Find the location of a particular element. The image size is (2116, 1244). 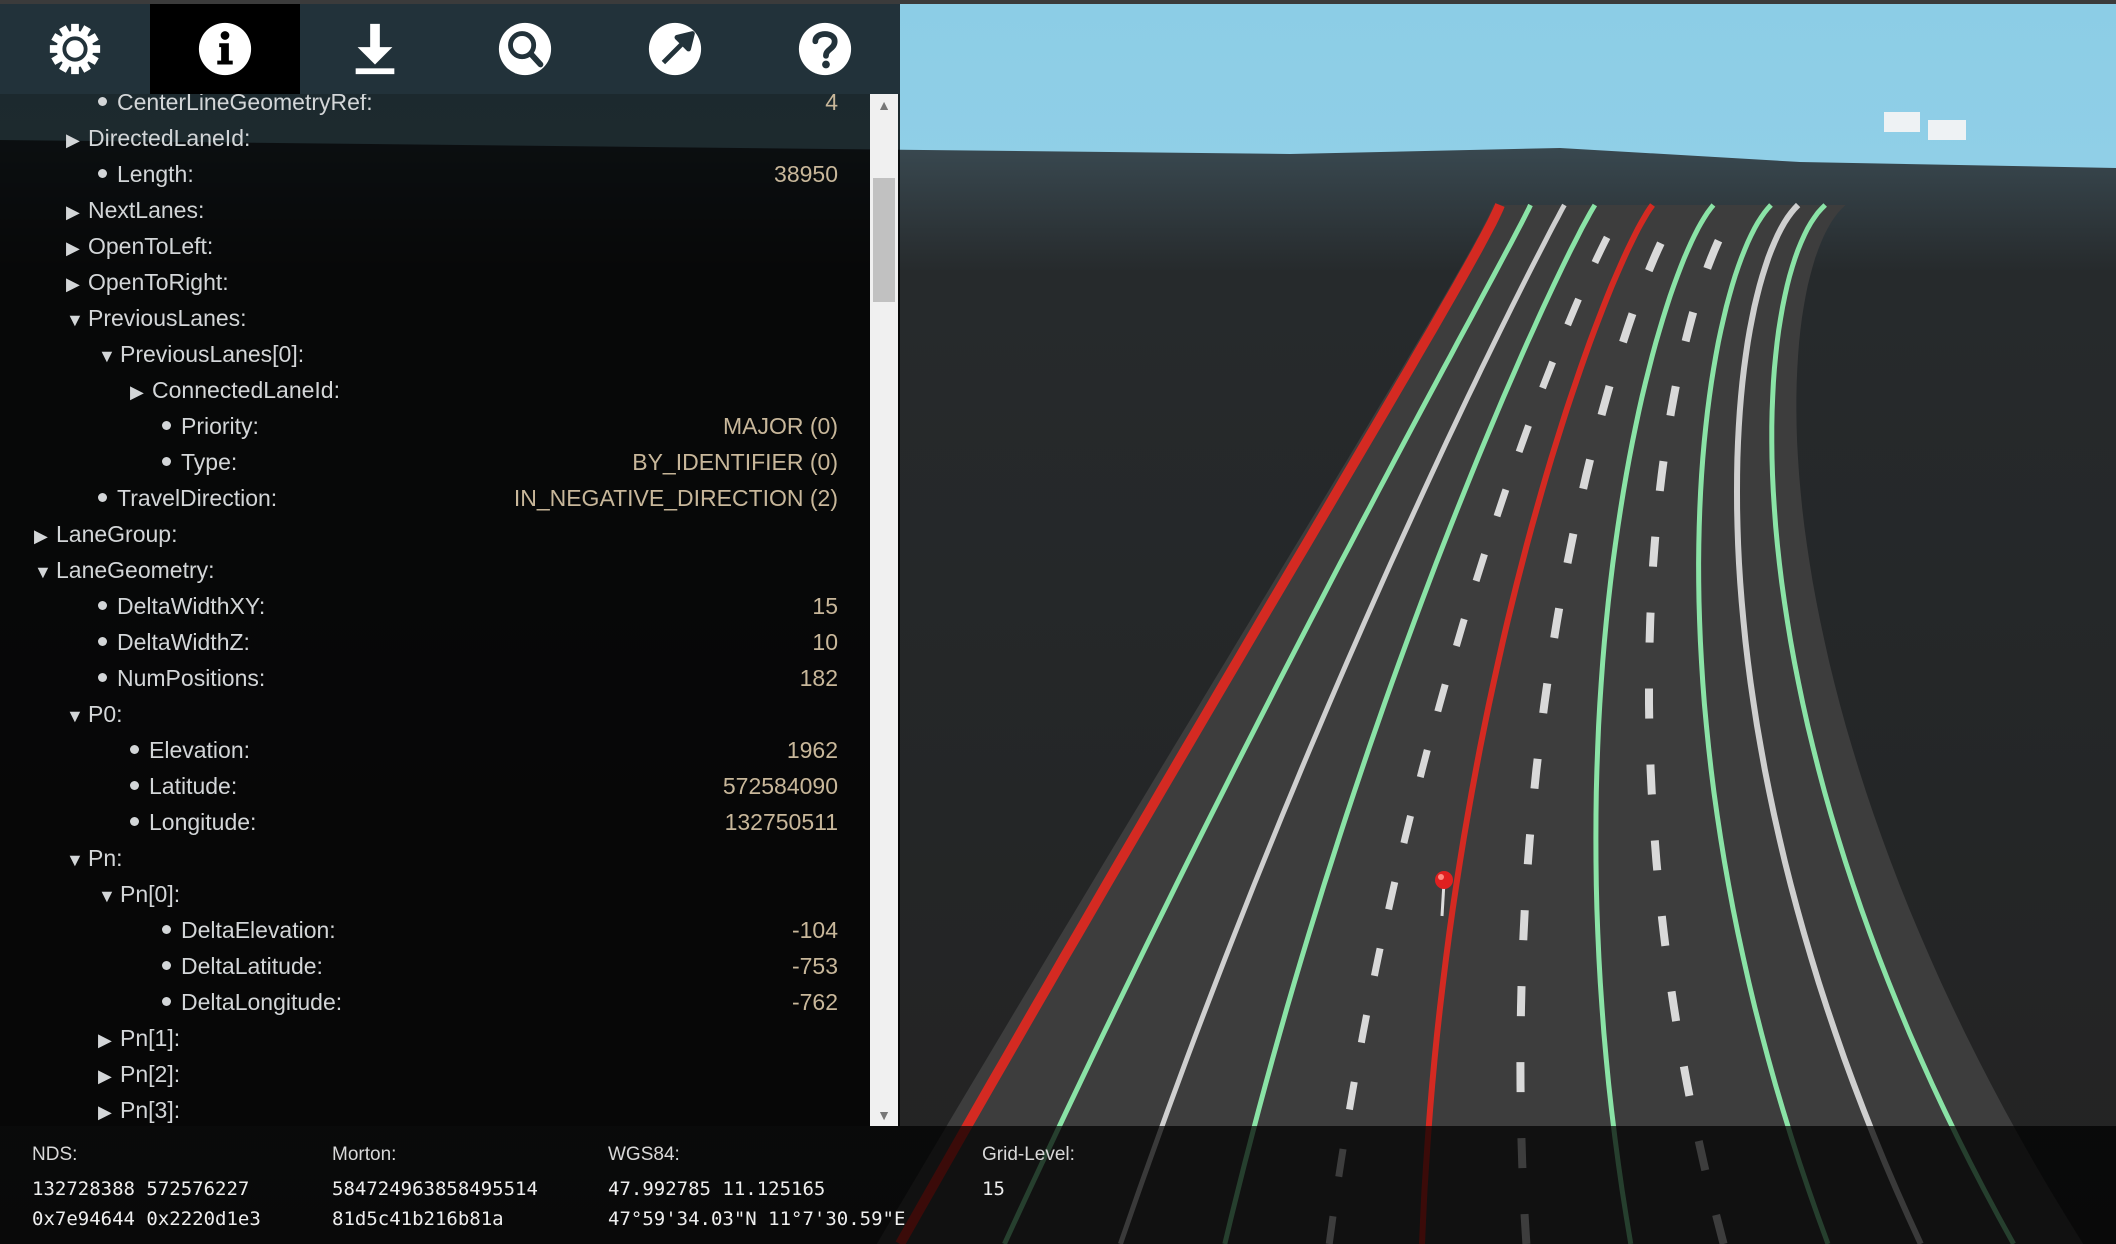

download-button is located at coordinates (375, 49).